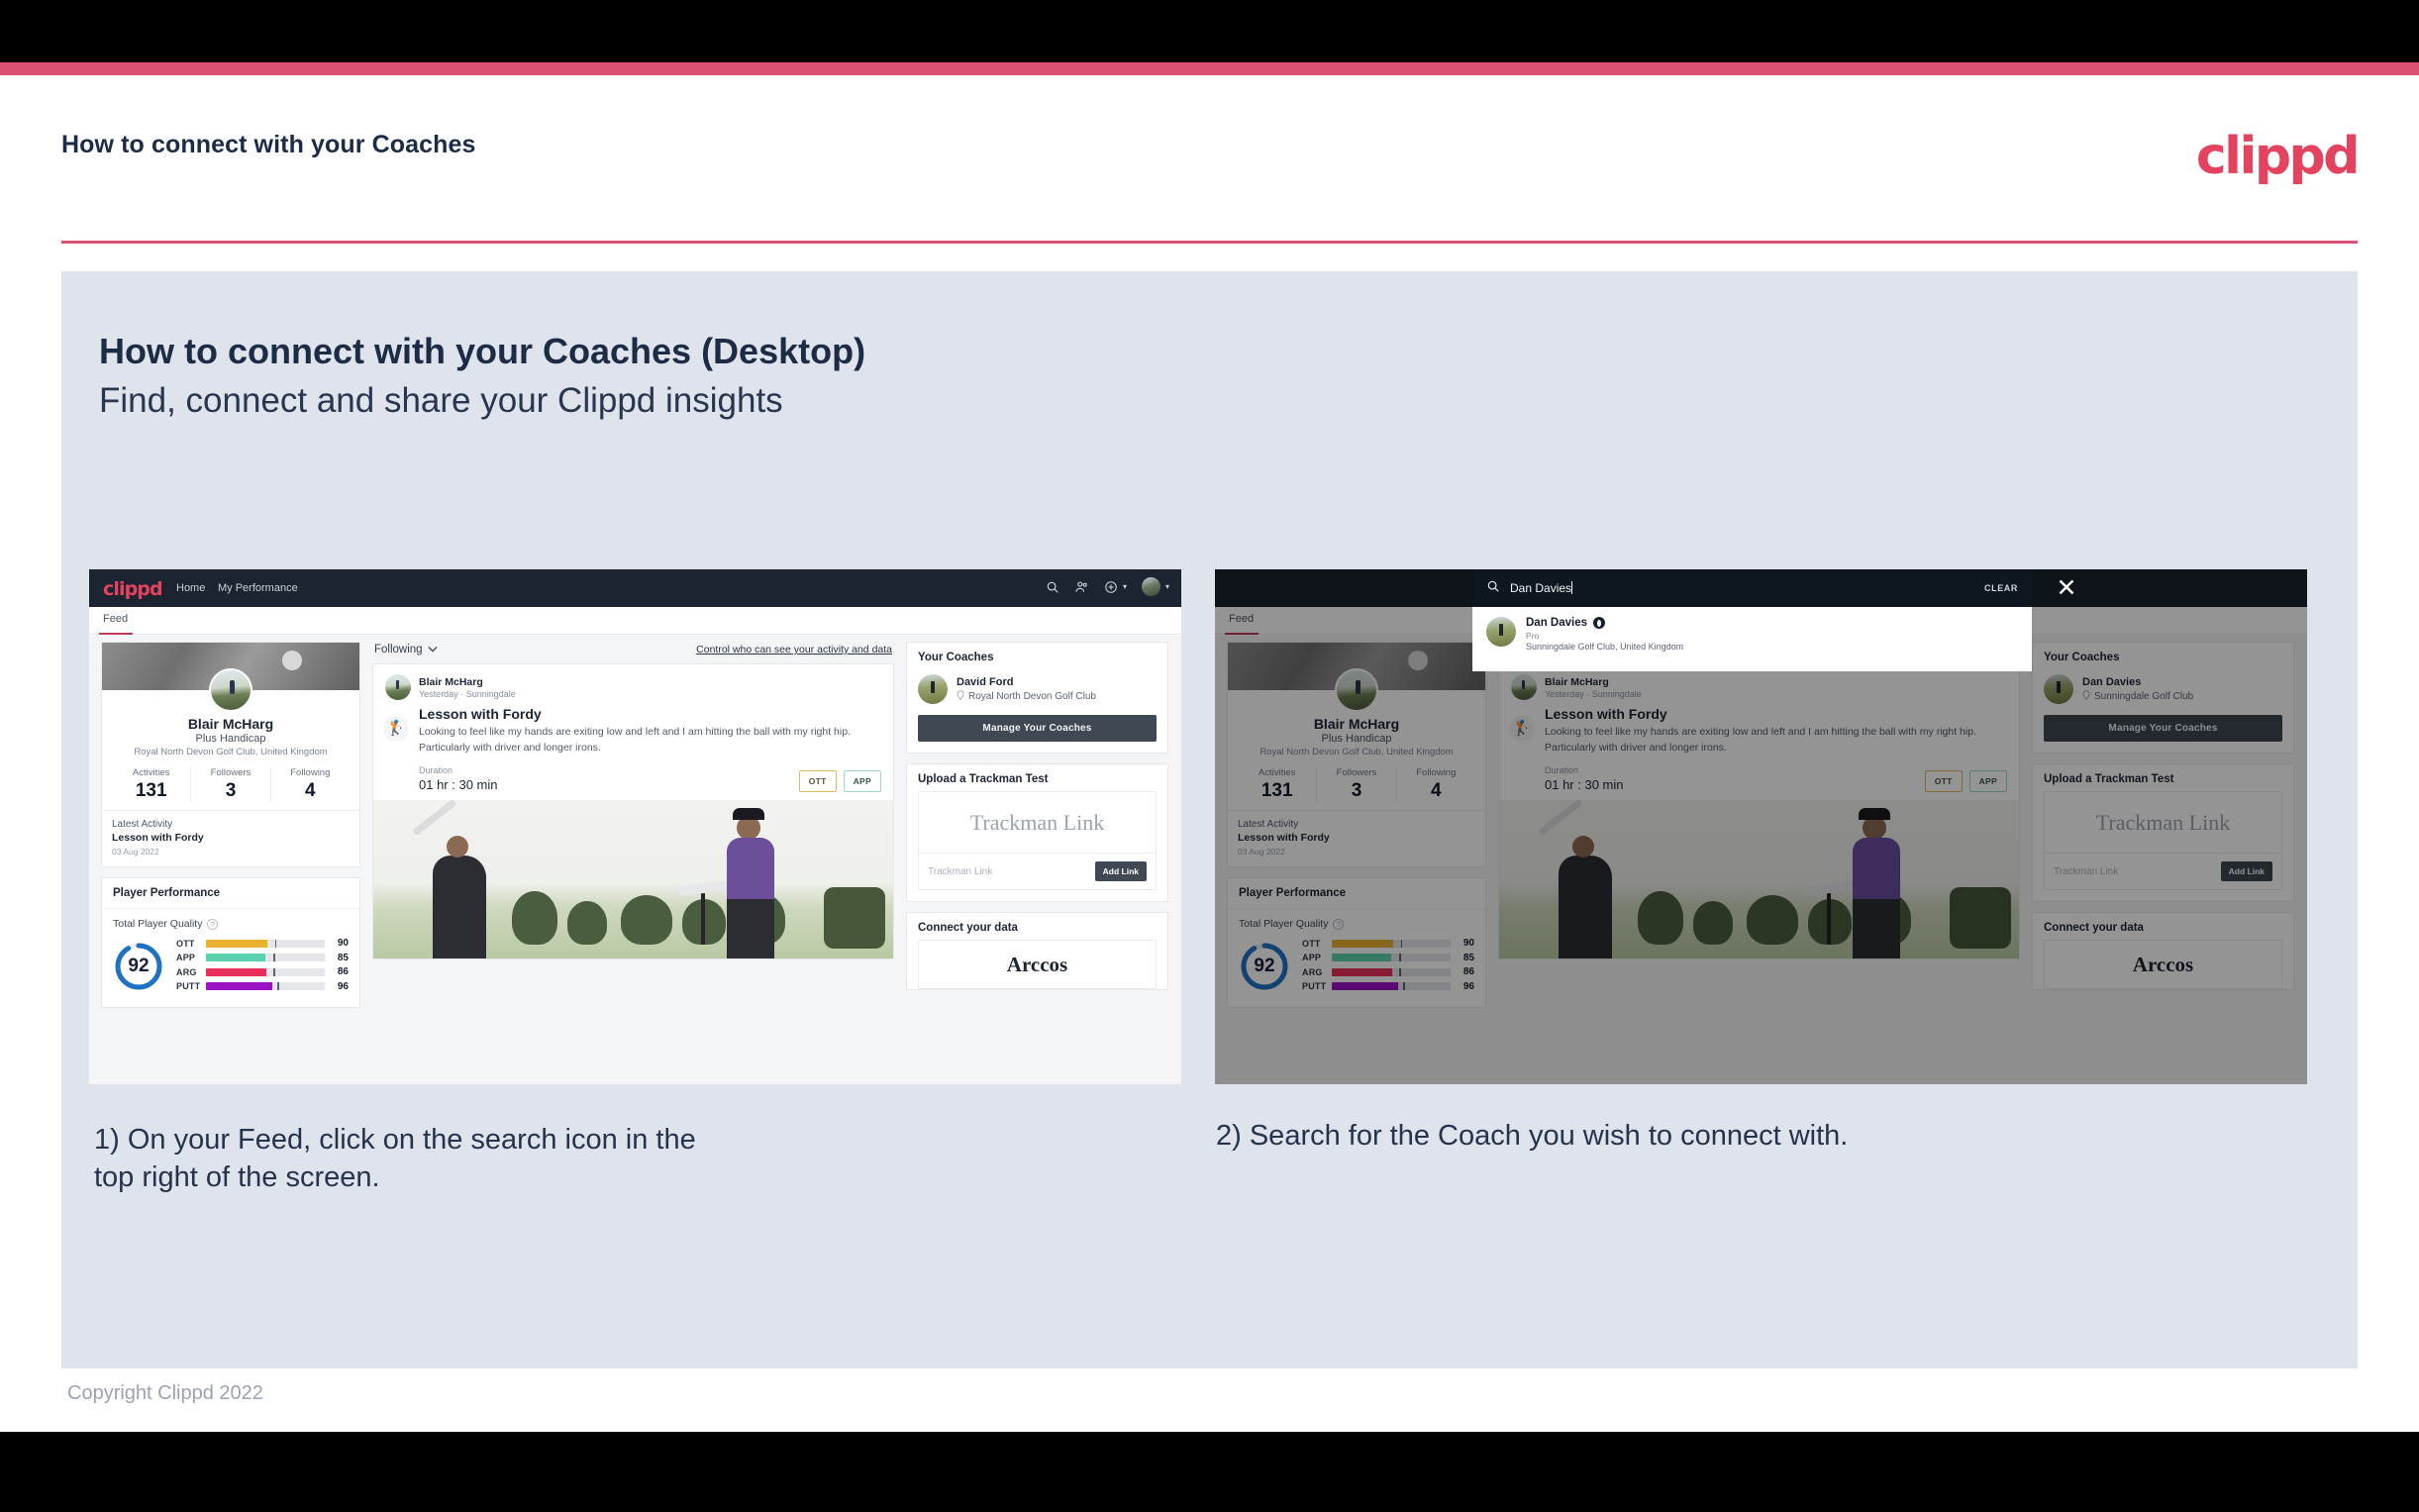 The height and width of the screenshot is (1512, 2419). Describe the element at coordinates (459, 896) in the screenshot. I see `golfer-swinging` at that location.